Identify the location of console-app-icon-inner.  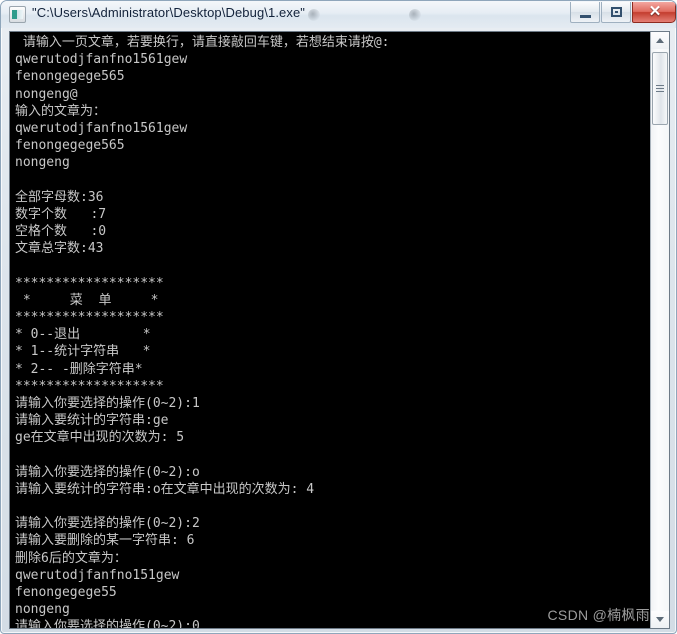
(17, 14).